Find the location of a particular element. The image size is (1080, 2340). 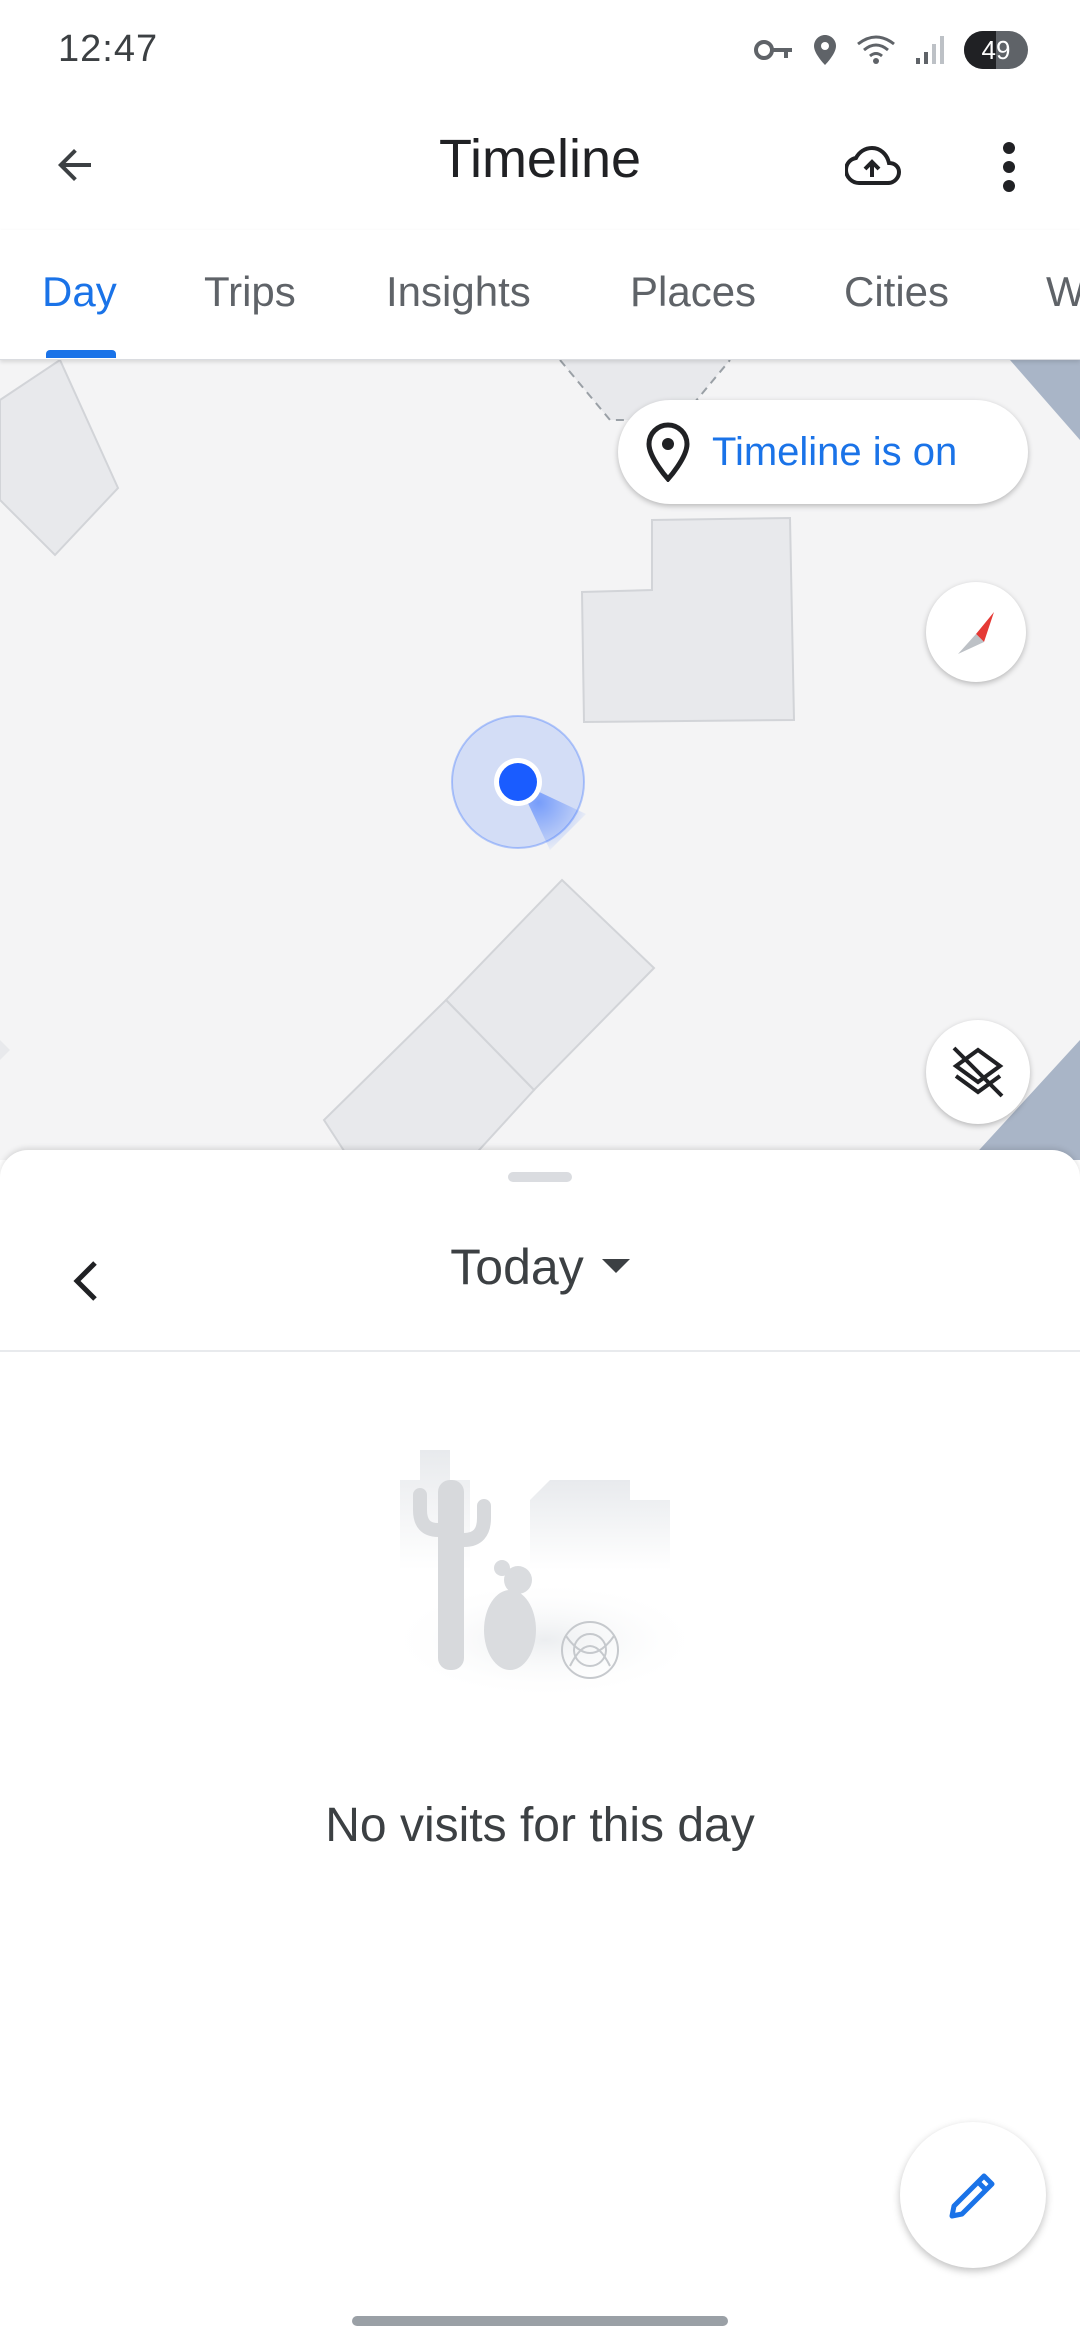

timeline-status-label: Timeline is on is located at coordinates (835, 451).